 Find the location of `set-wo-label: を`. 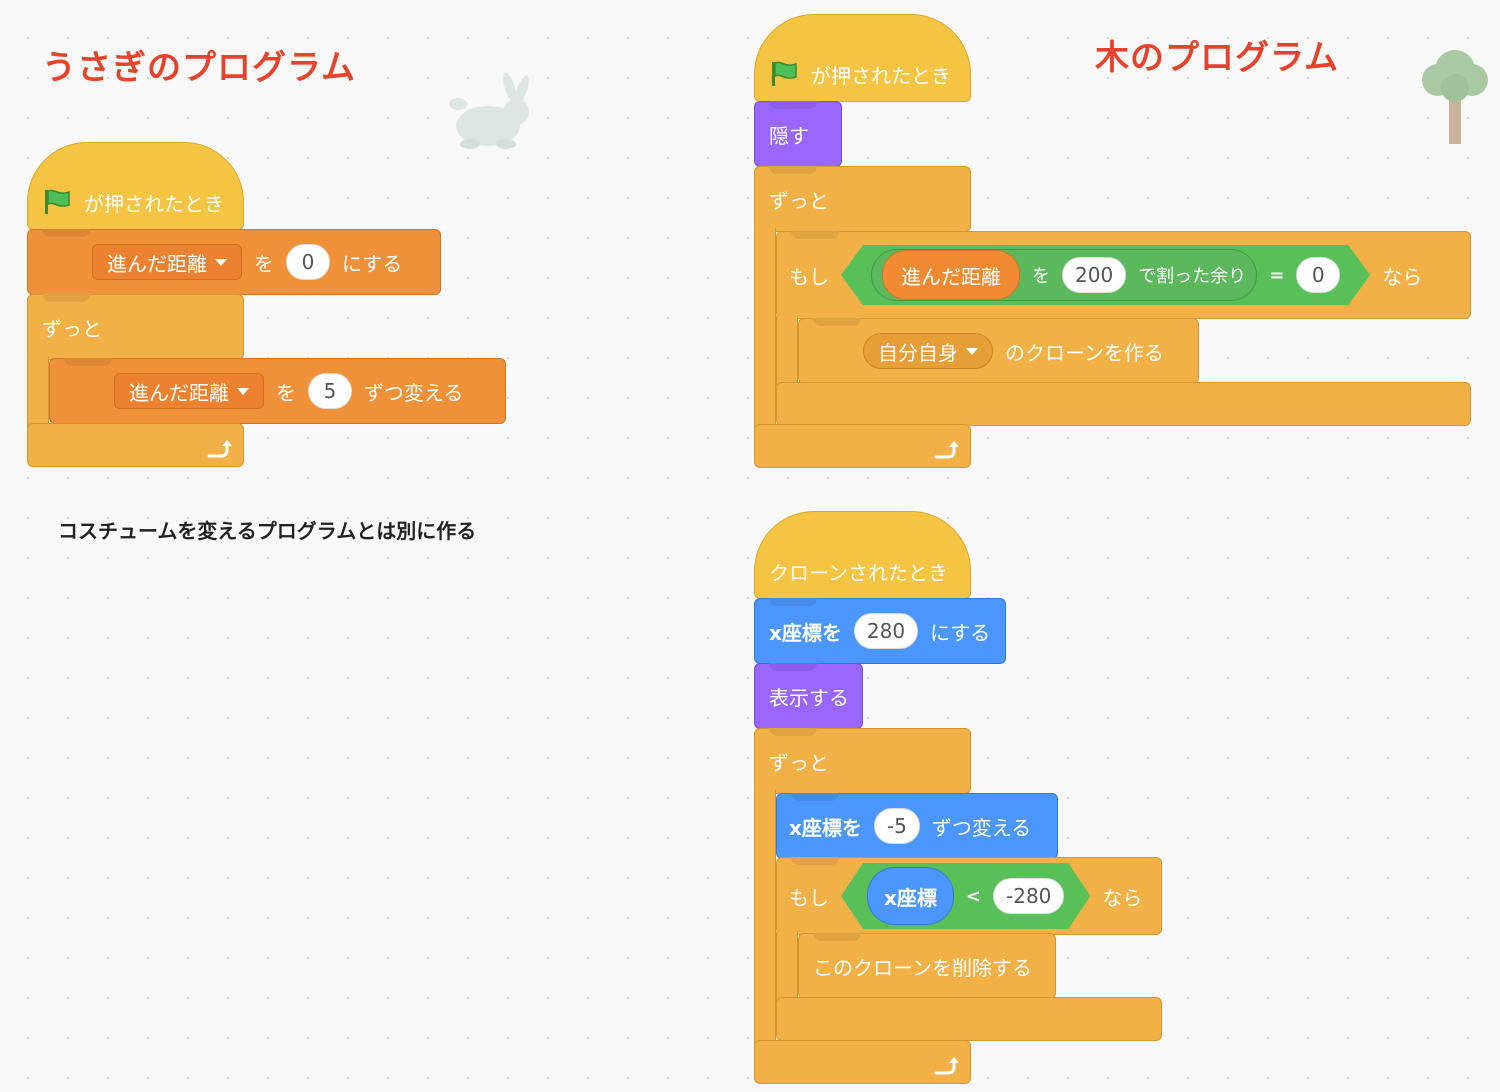

set-wo-label: を is located at coordinates (264, 263).